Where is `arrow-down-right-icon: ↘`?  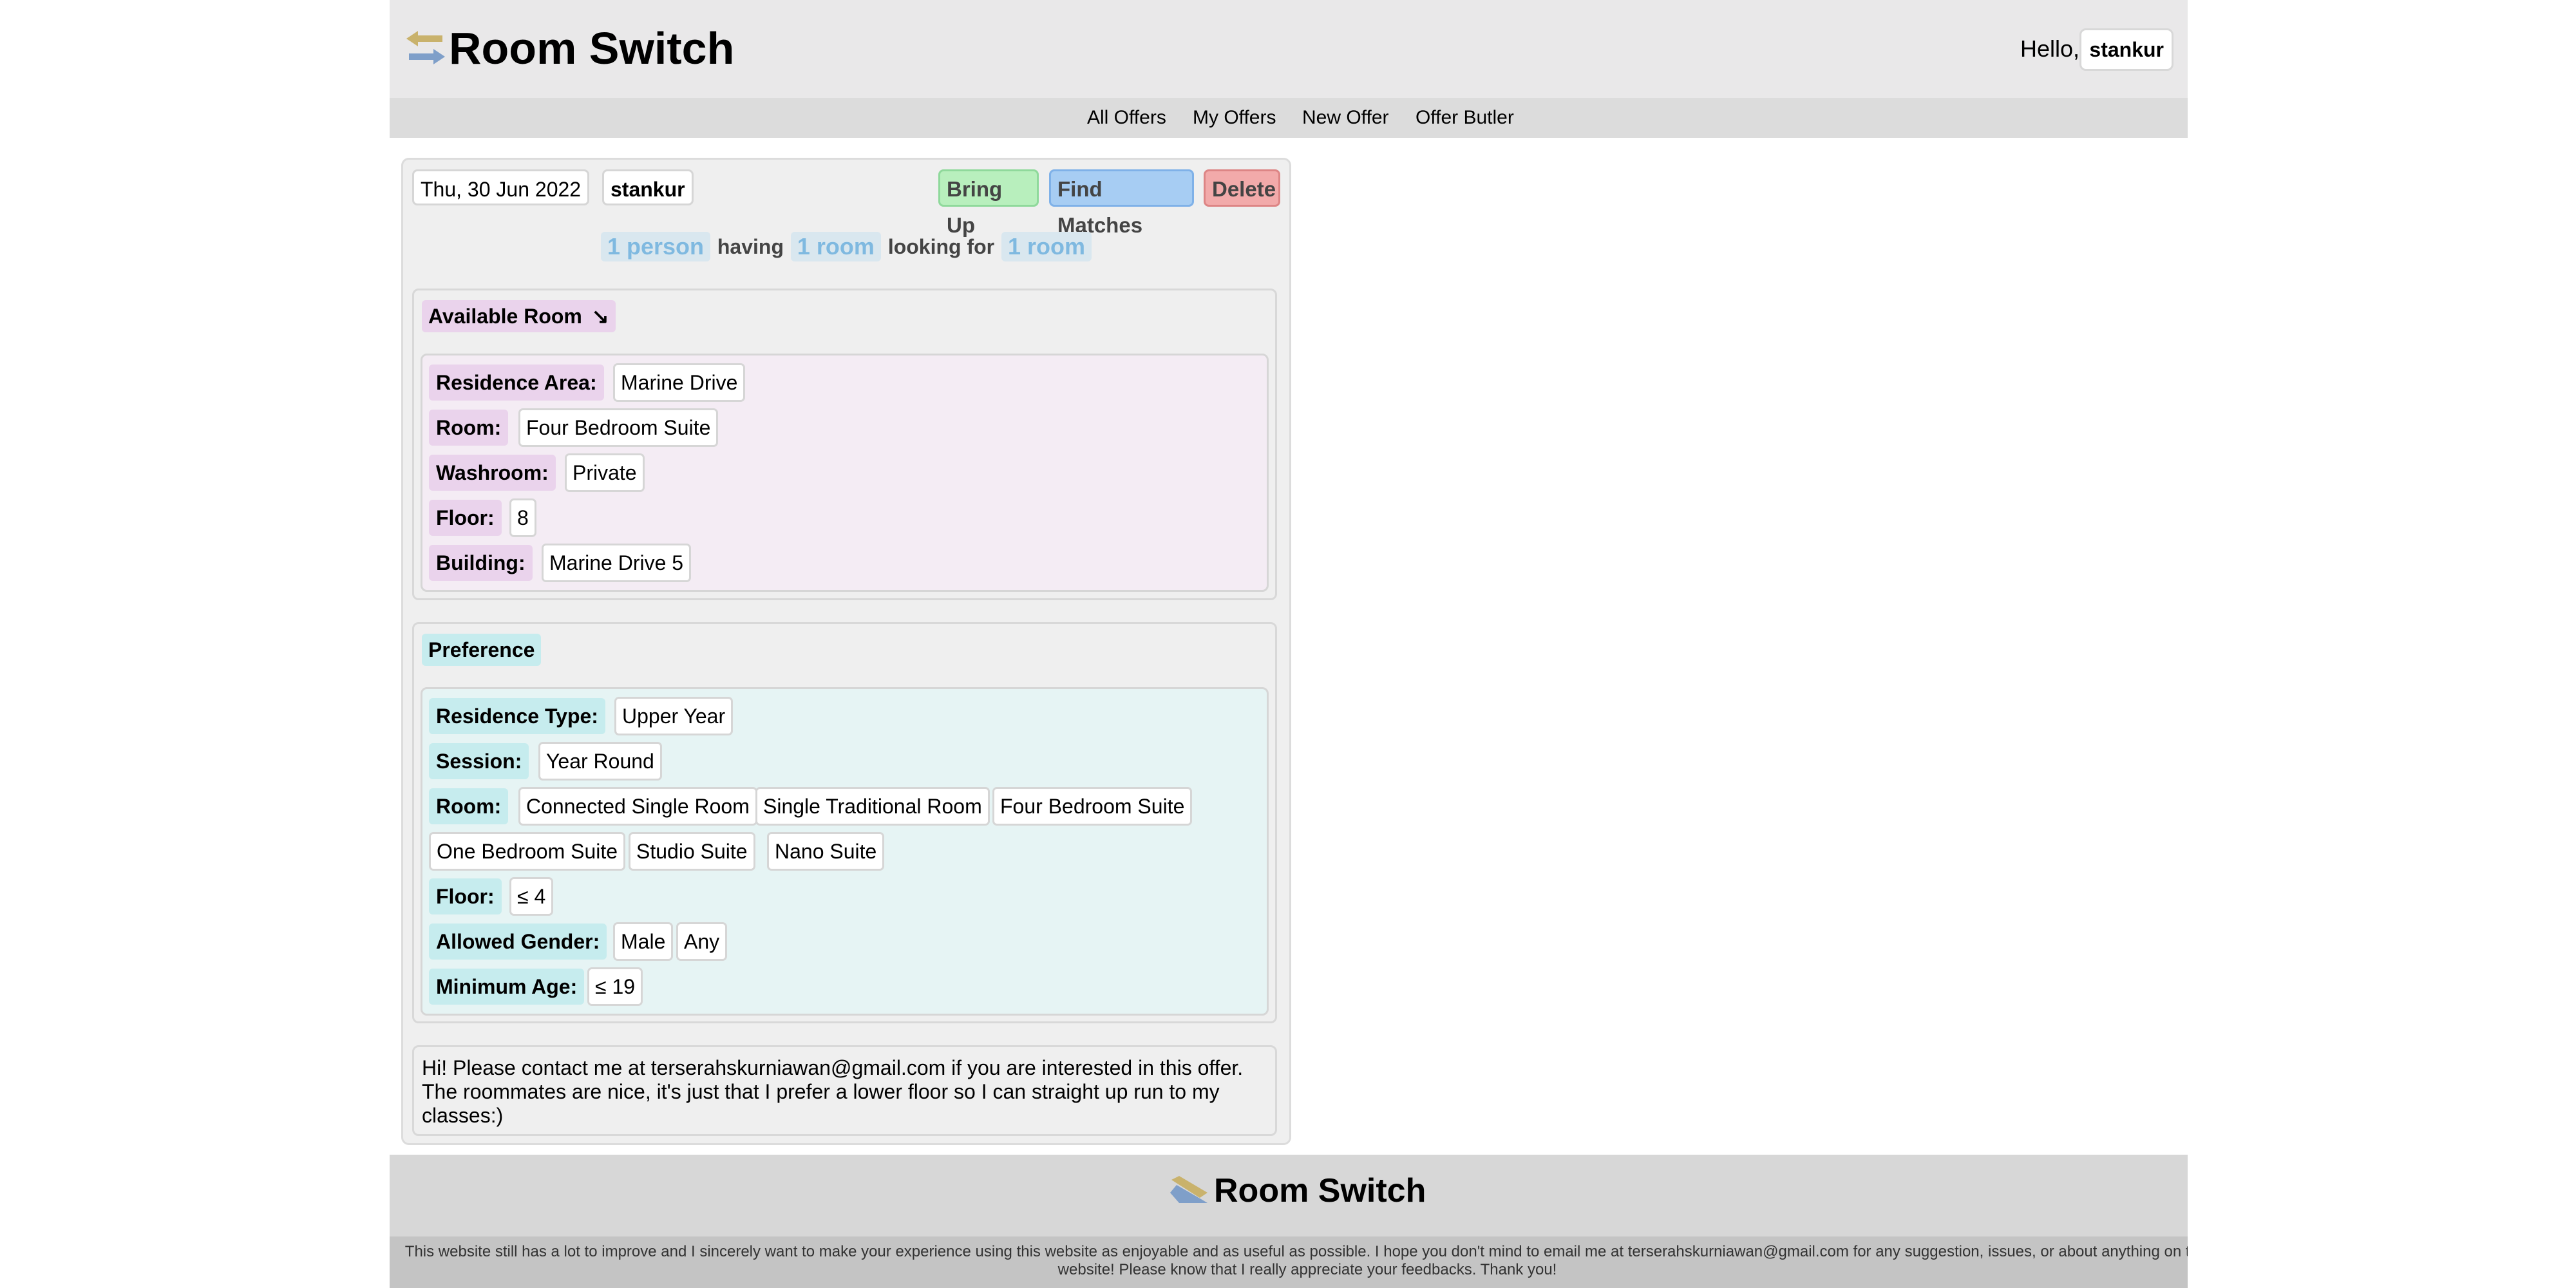 arrow-down-right-icon: ↘ is located at coordinates (600, 317).